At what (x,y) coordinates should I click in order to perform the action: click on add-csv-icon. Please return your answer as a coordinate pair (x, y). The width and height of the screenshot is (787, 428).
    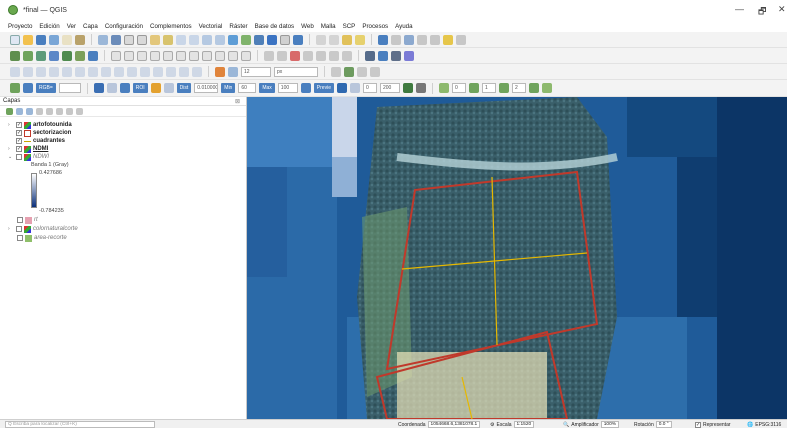
    Looking at the image, I should click on (67, 55).